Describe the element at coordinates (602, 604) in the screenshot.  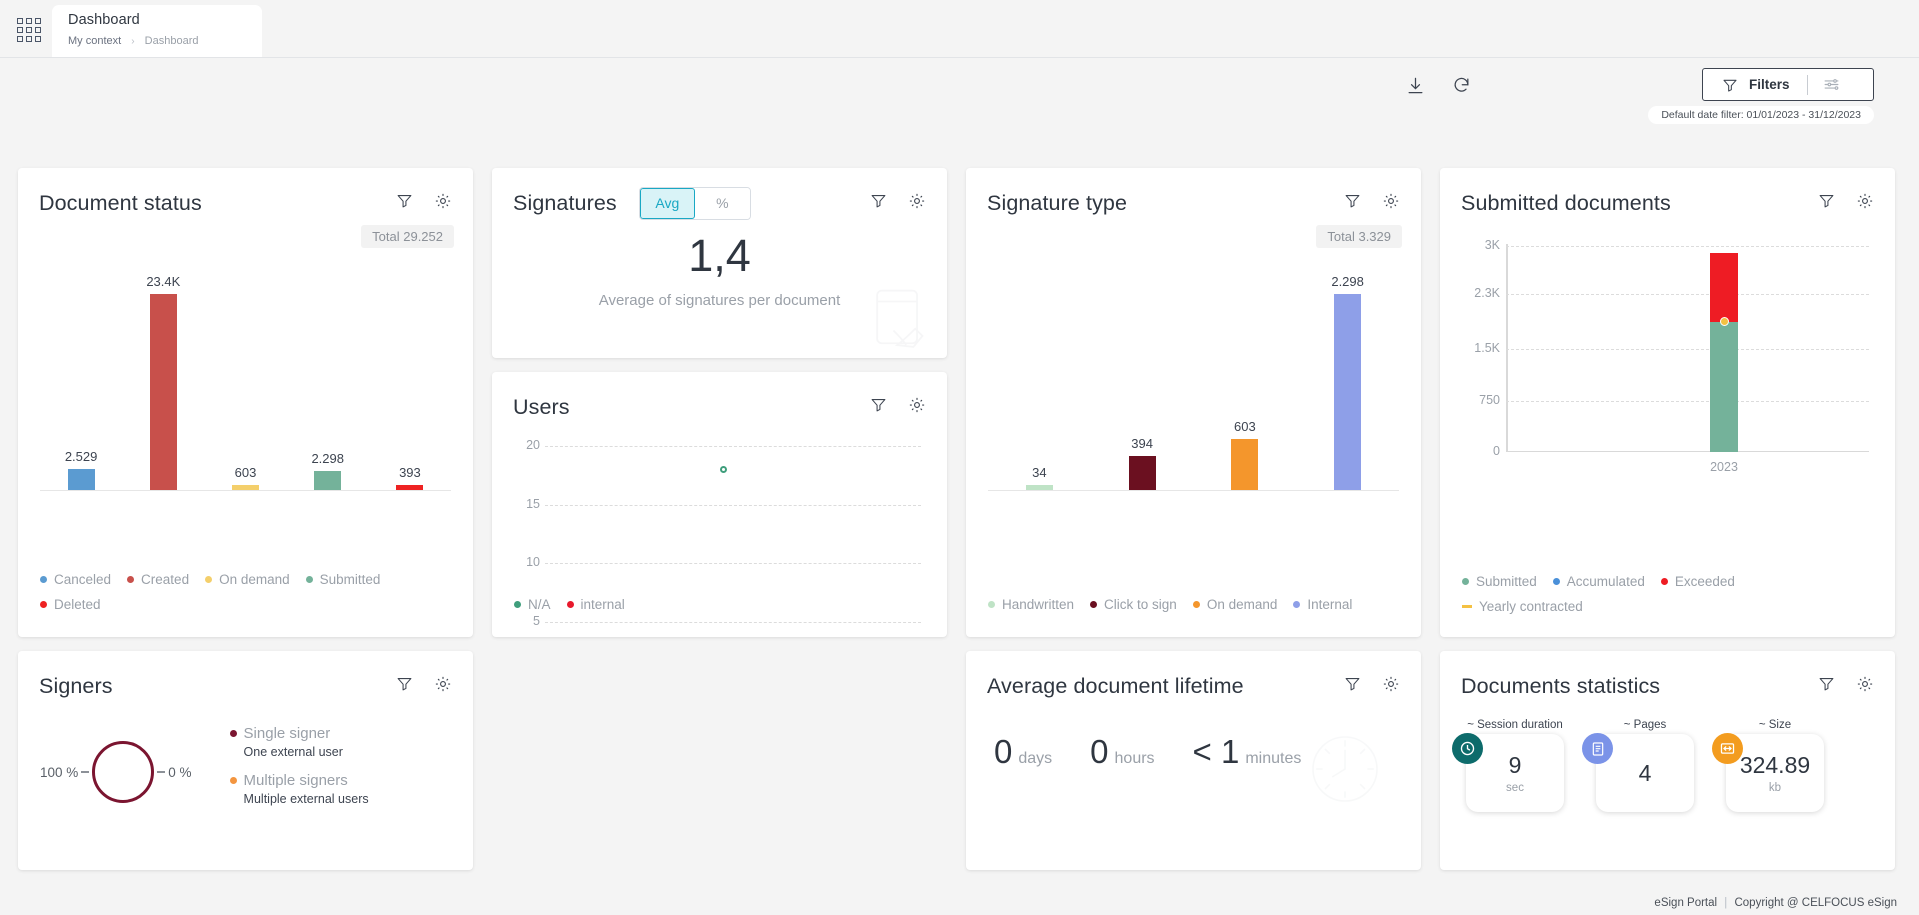
I see `legend-label: internal` at that location.